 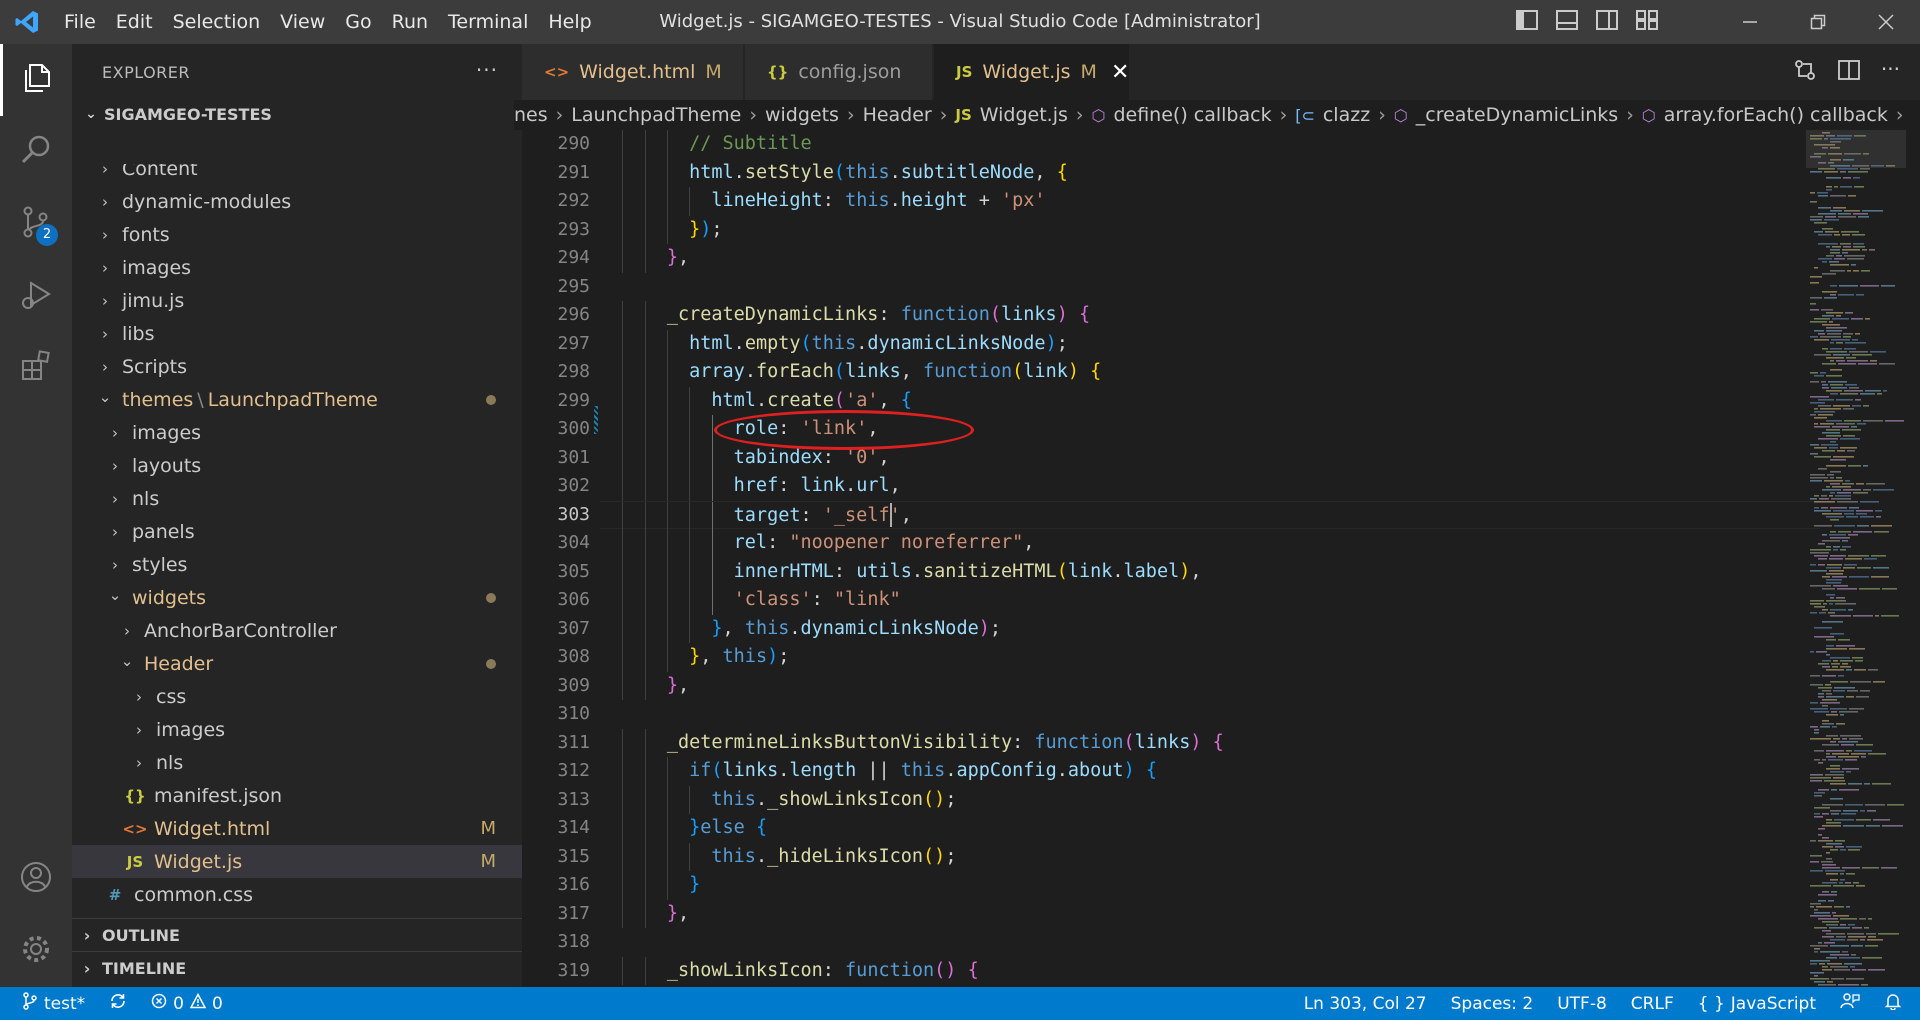 I want to click on tree-item: › Scripts, so click(x=297, y=366).